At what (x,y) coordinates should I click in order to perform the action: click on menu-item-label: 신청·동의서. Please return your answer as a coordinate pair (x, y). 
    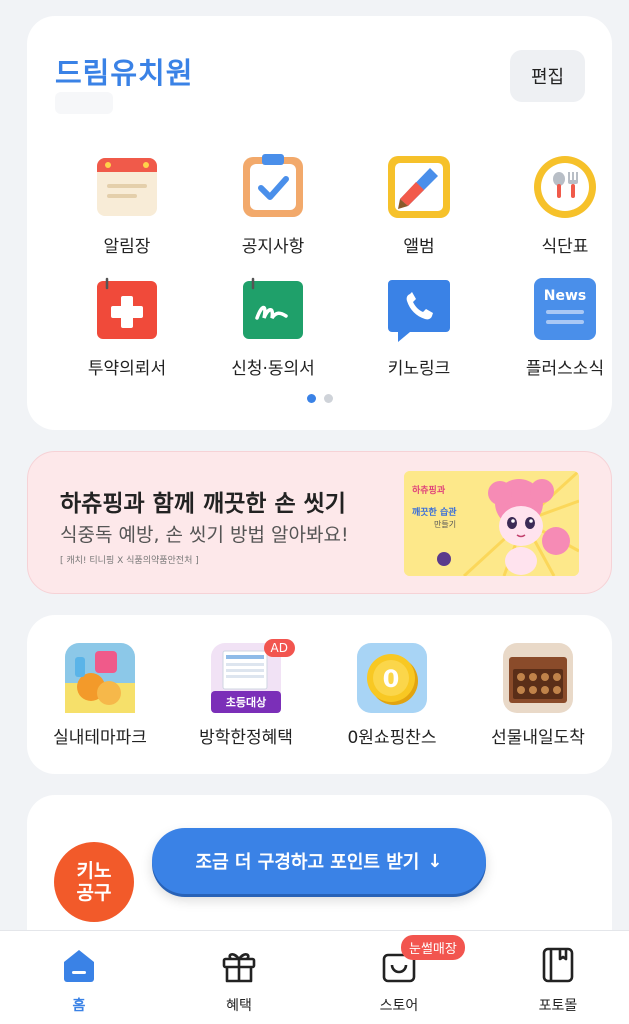
    Looking at the image, I should click on (273, 369).